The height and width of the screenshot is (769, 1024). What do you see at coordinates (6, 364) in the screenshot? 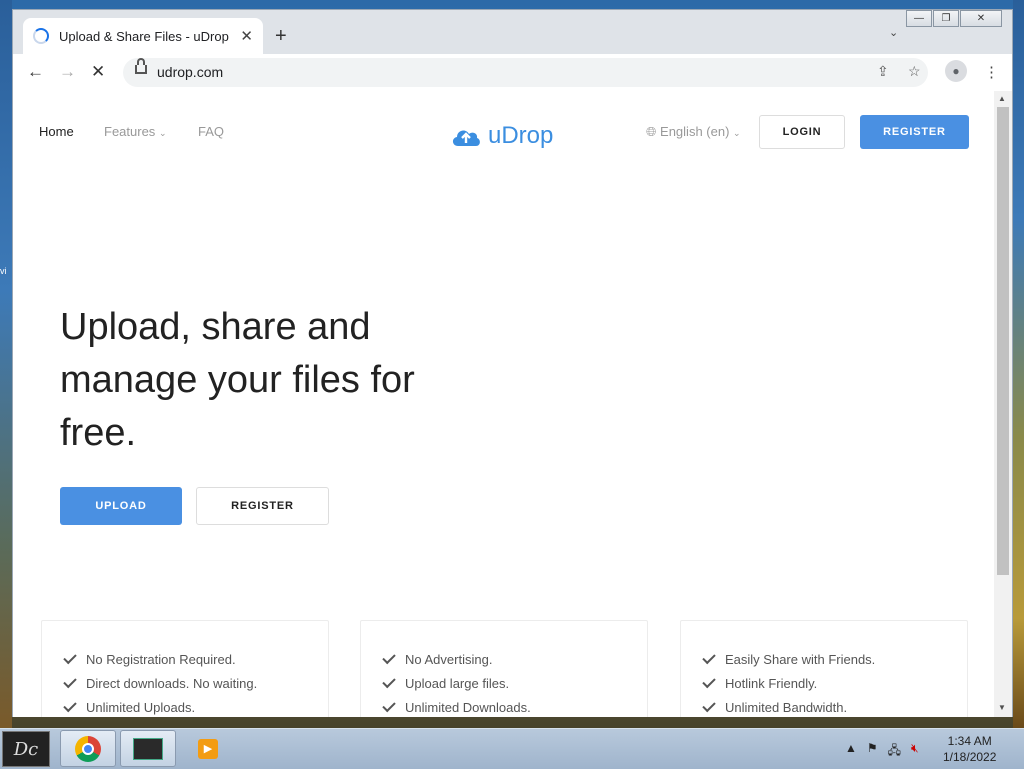
I see `desktop-background-left` at bounding box center [6, 364].